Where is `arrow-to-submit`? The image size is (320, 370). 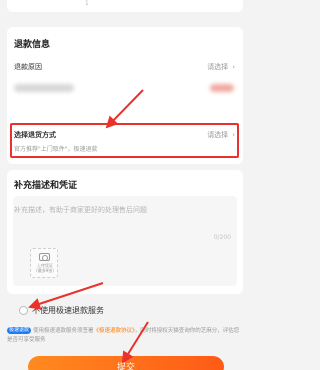
arrow-to-submit is located at coordinates (135, 342).